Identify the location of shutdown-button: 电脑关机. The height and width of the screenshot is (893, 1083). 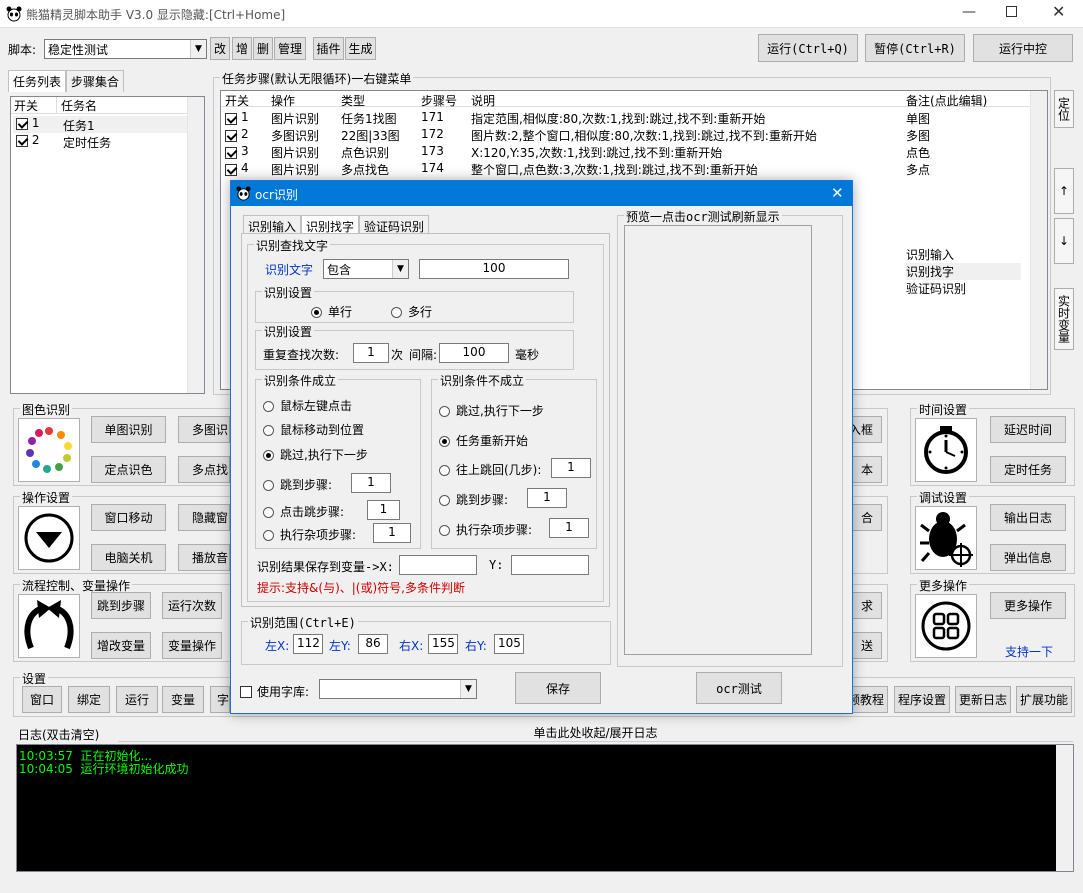
(128, 557).